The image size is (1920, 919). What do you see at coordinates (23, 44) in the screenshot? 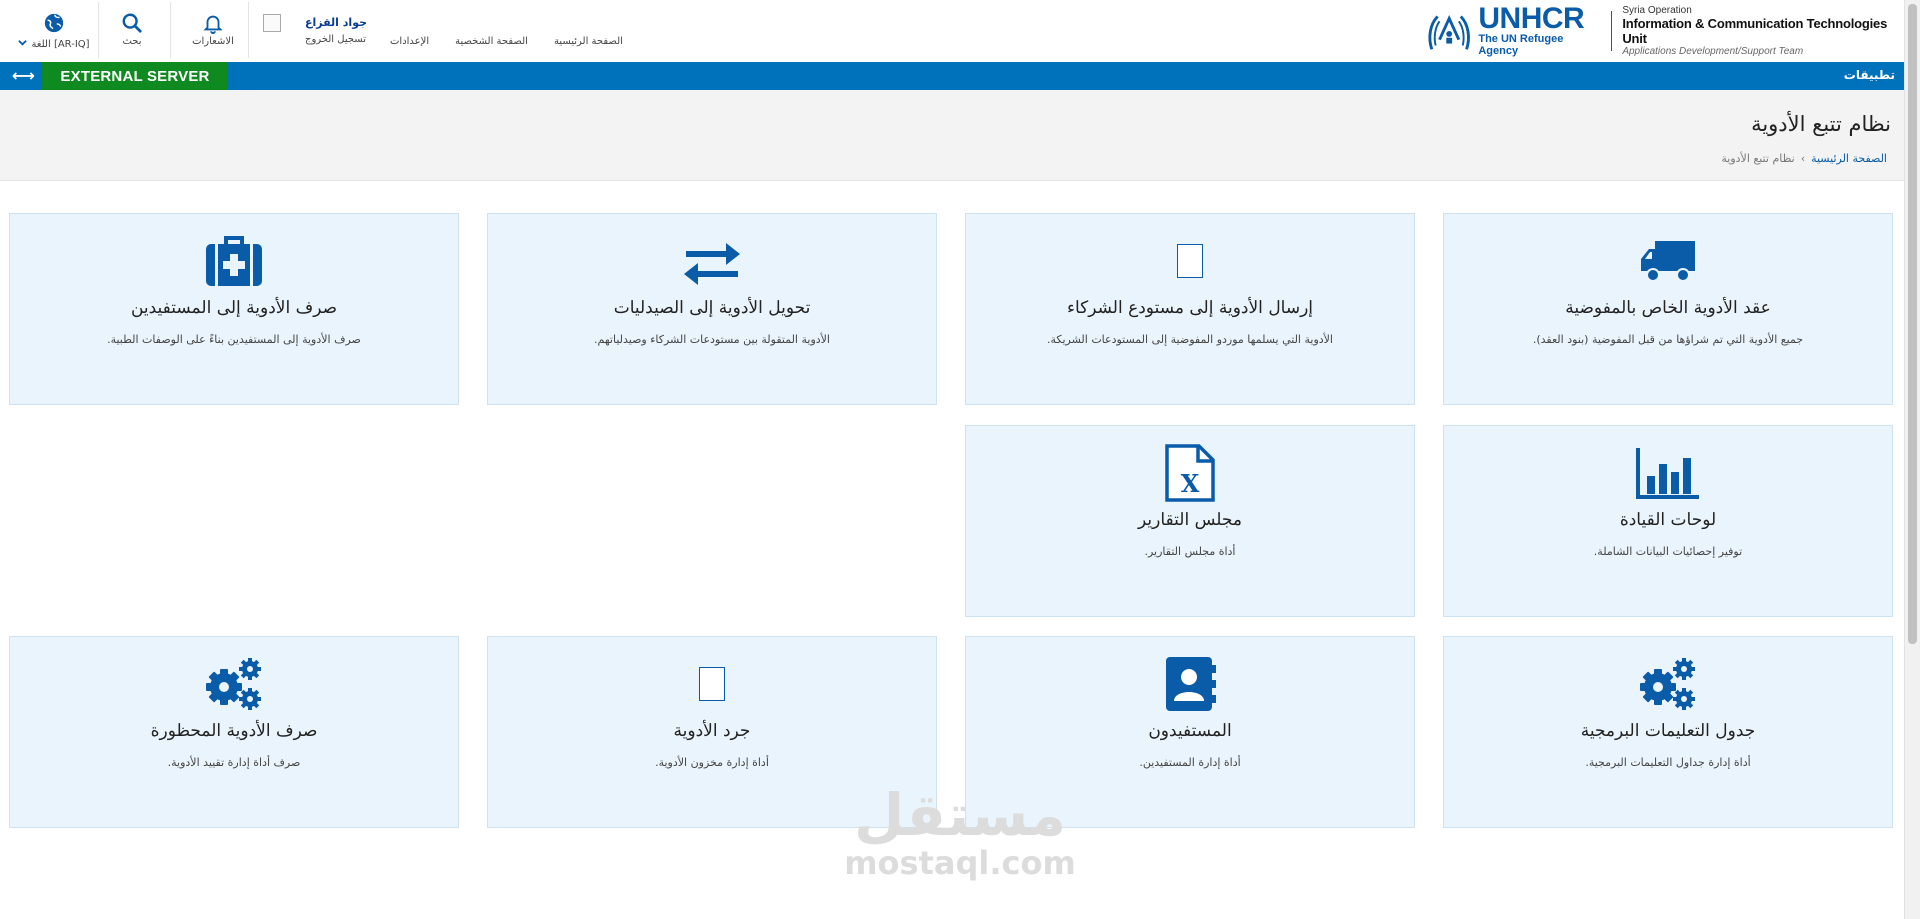
I see `chevron-down-icon` at bounding box center [23, 44].